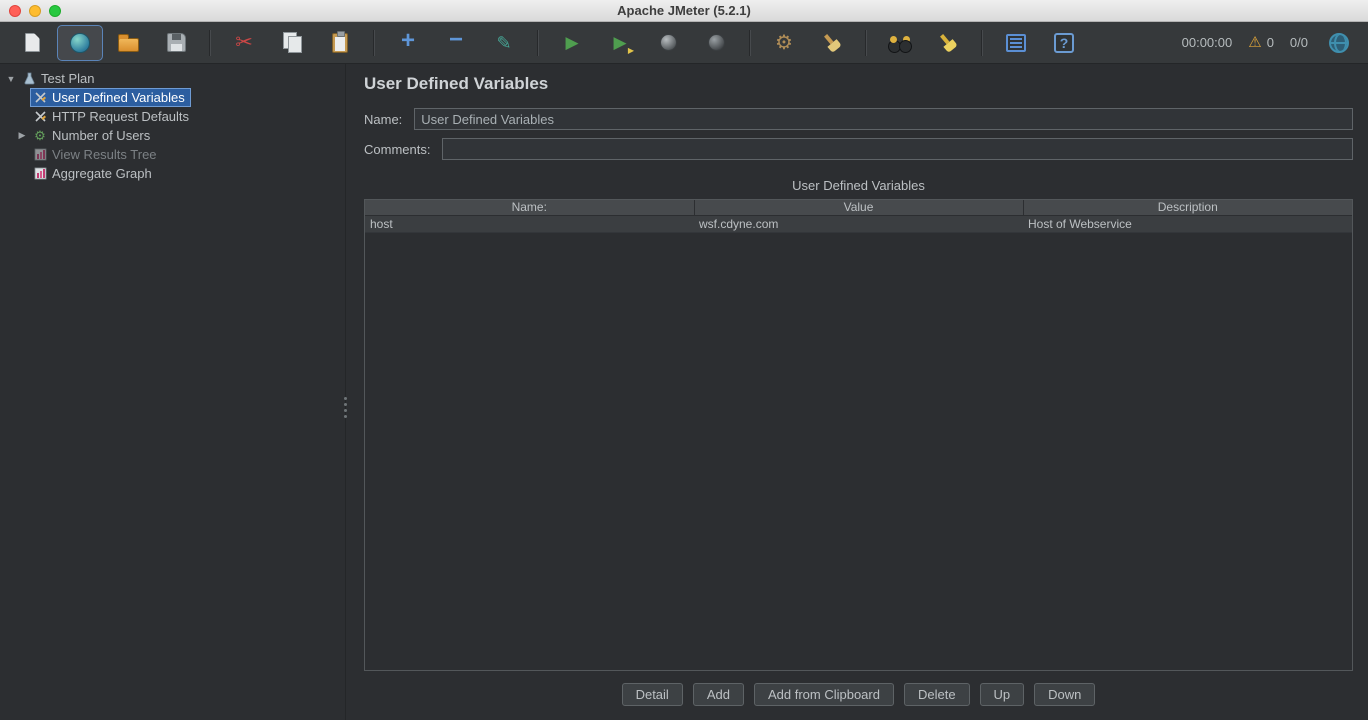 This screenshot has width=1368, height=720. I want to click on table-row: host wsf.cdyne.com Host of Webservice, so click(858, 224).